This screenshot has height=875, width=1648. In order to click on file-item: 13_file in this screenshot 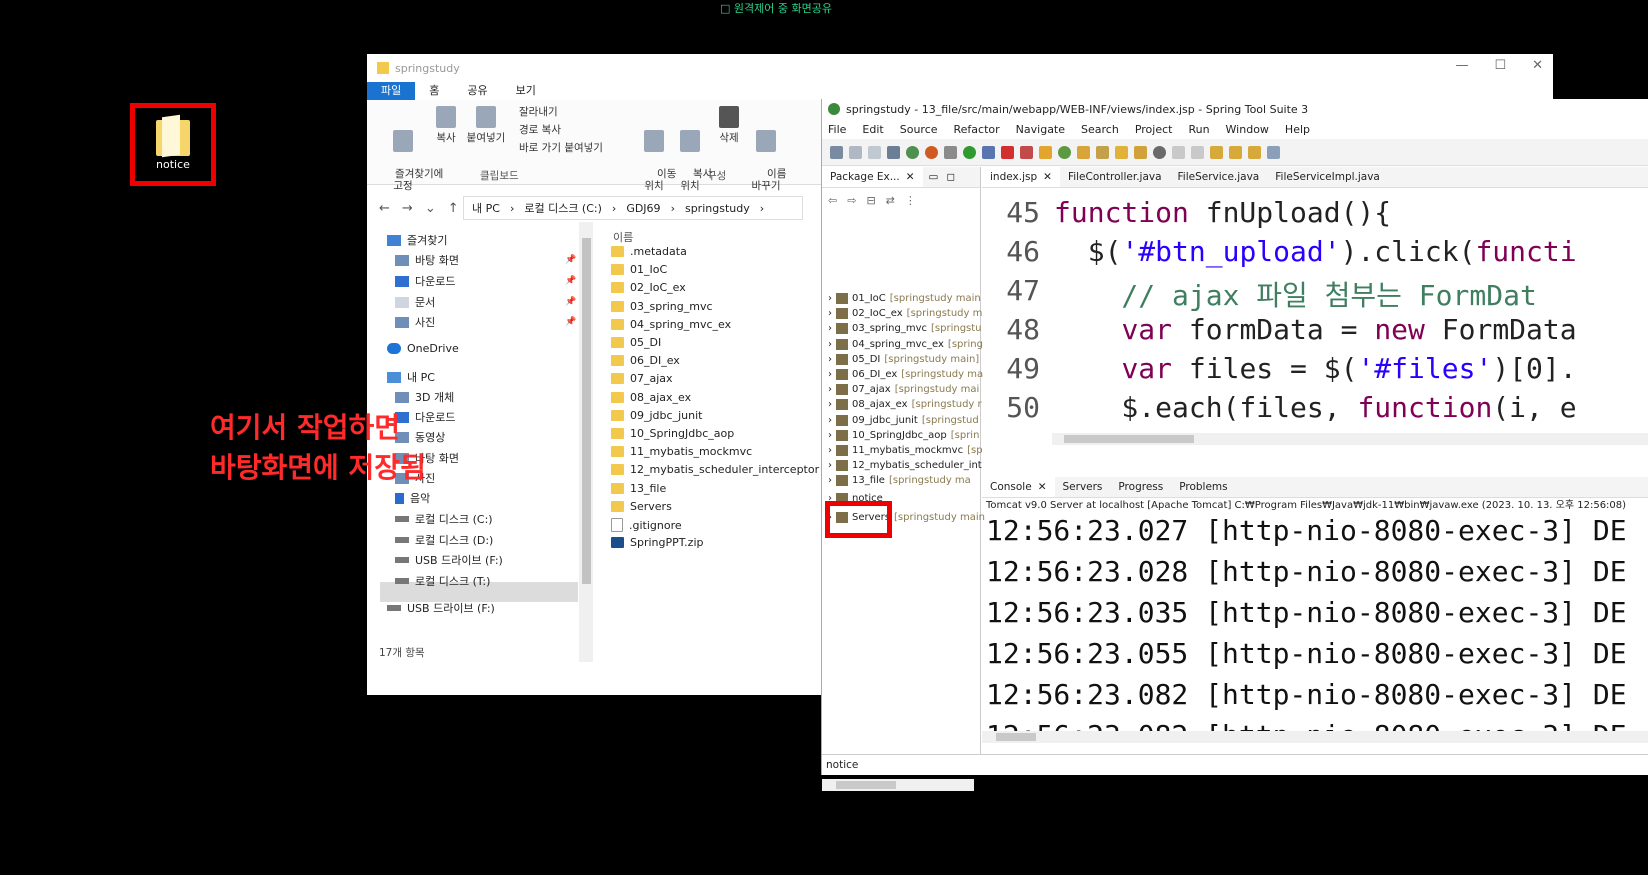, I will do `click(638, 488)`.